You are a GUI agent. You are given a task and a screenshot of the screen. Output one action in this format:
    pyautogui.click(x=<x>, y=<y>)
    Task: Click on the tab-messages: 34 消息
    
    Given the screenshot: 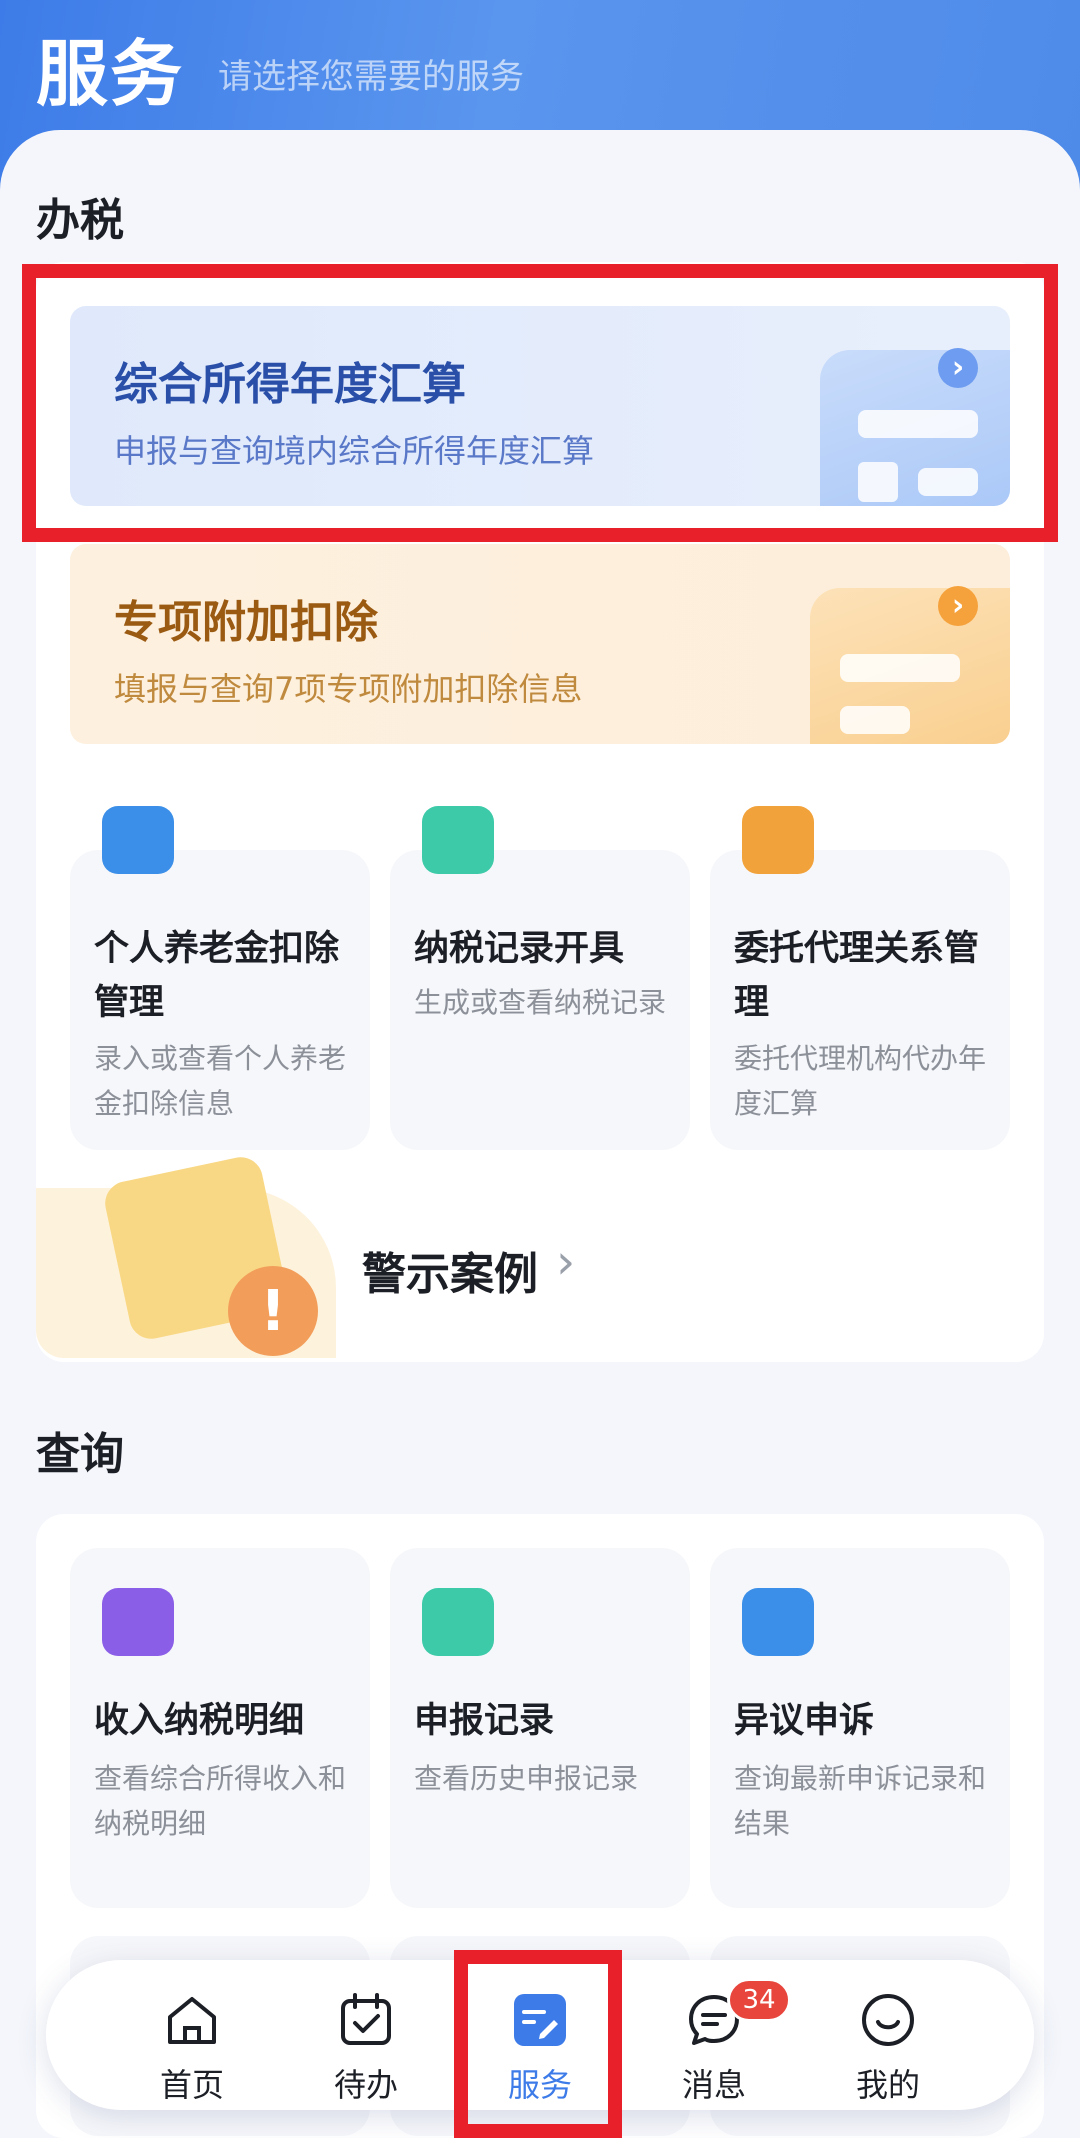 What is the action you would take?
    pyautogui.click(x=715, y=2035)
    